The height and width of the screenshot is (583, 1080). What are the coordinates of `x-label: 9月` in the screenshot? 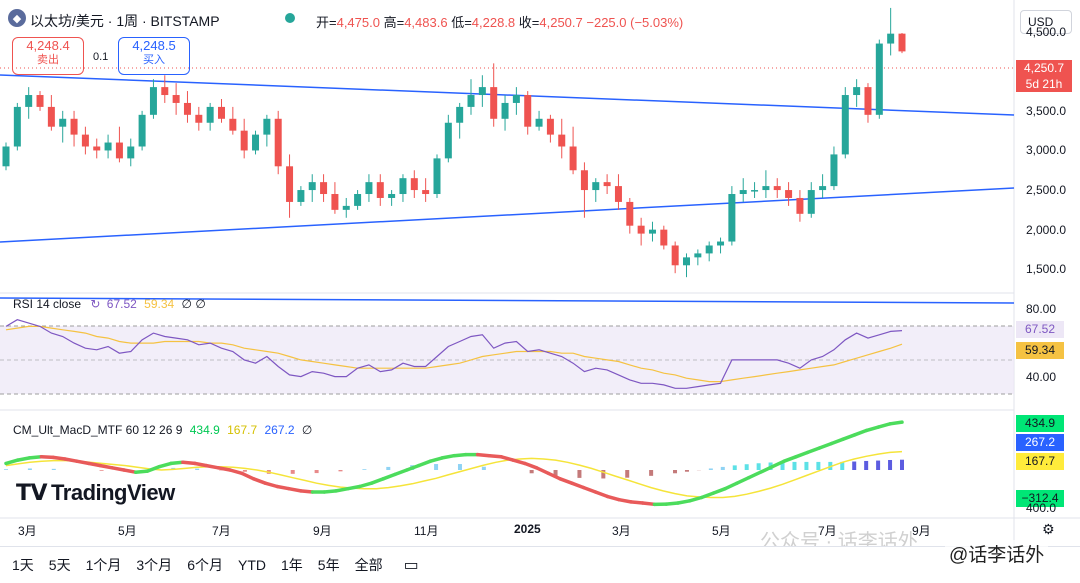 It's located at (322, 531).